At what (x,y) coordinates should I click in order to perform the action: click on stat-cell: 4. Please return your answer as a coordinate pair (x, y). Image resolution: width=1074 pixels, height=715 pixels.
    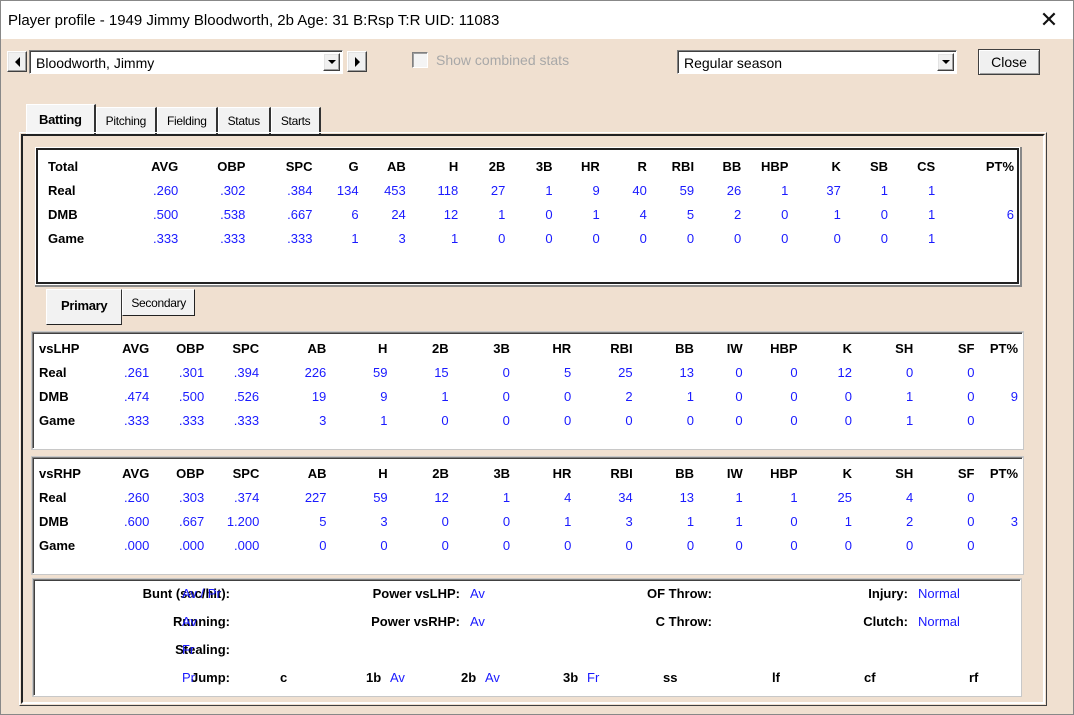
    Looking at the image, I should click on (910, 497).